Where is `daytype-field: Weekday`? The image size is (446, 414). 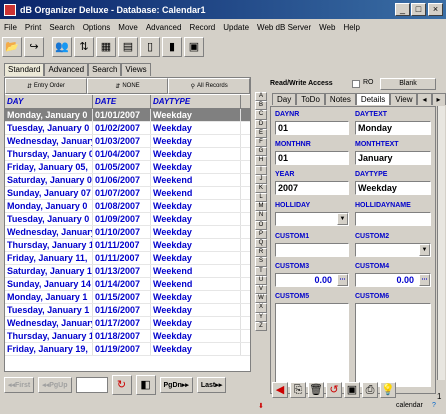
daytype-field: Weekday is located at coordinates (393, 188).